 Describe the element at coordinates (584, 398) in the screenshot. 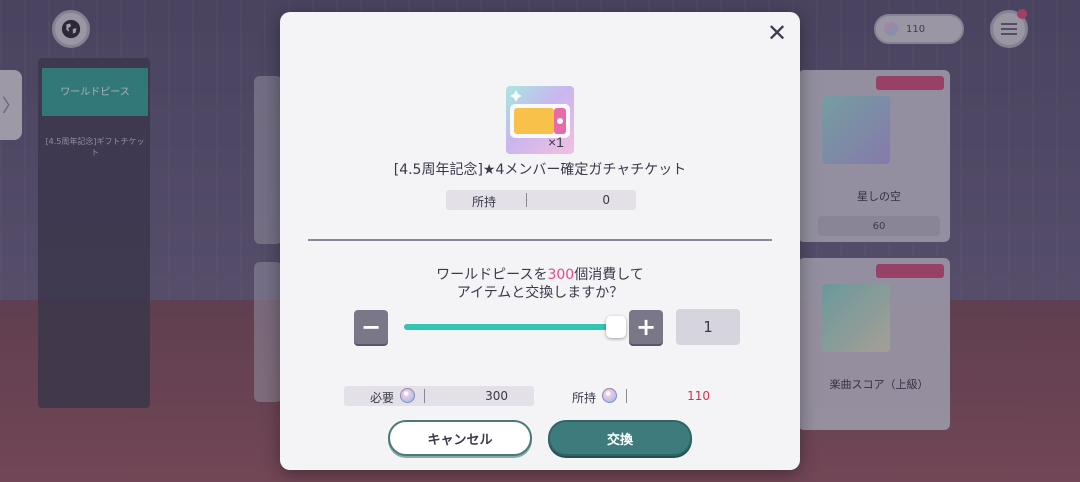

I see `owned-currency-label: 所持` at that location.